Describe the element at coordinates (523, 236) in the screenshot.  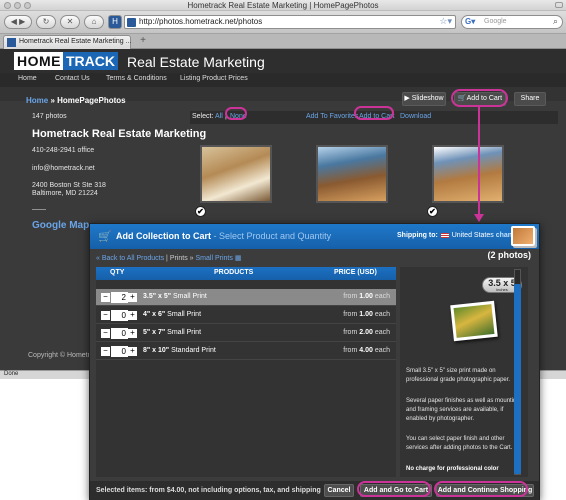
I see `photo-stack-icon` at that location.